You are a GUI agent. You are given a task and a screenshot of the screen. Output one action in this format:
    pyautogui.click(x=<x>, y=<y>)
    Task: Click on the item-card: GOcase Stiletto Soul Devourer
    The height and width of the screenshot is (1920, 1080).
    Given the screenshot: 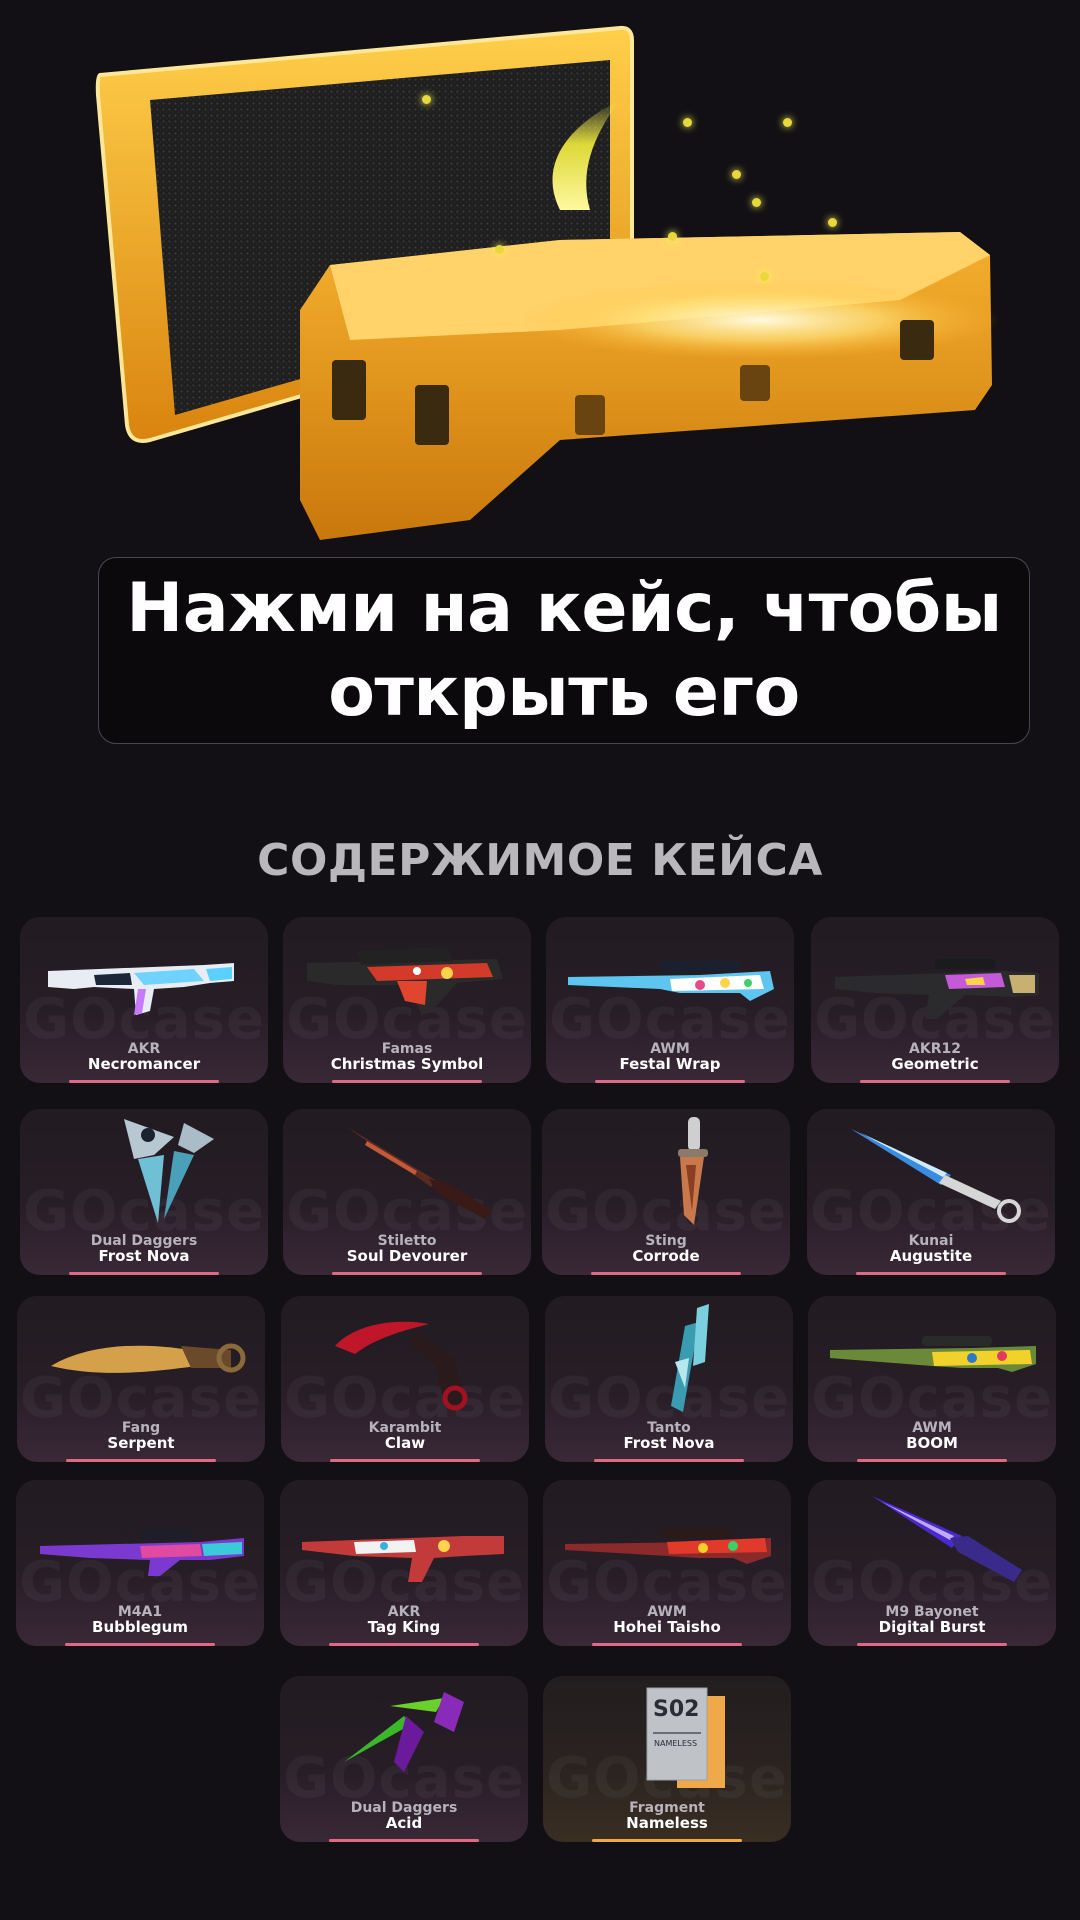 What is the action you would take?
    pyautogui.click(x=407, y=1192)
    